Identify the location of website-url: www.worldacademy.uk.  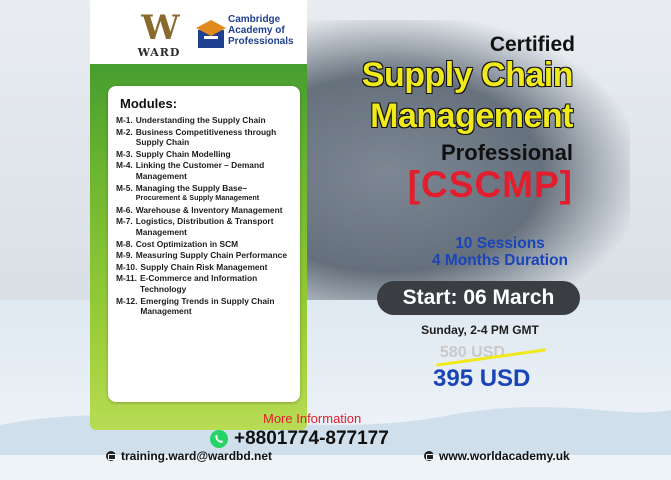
(504, 456).